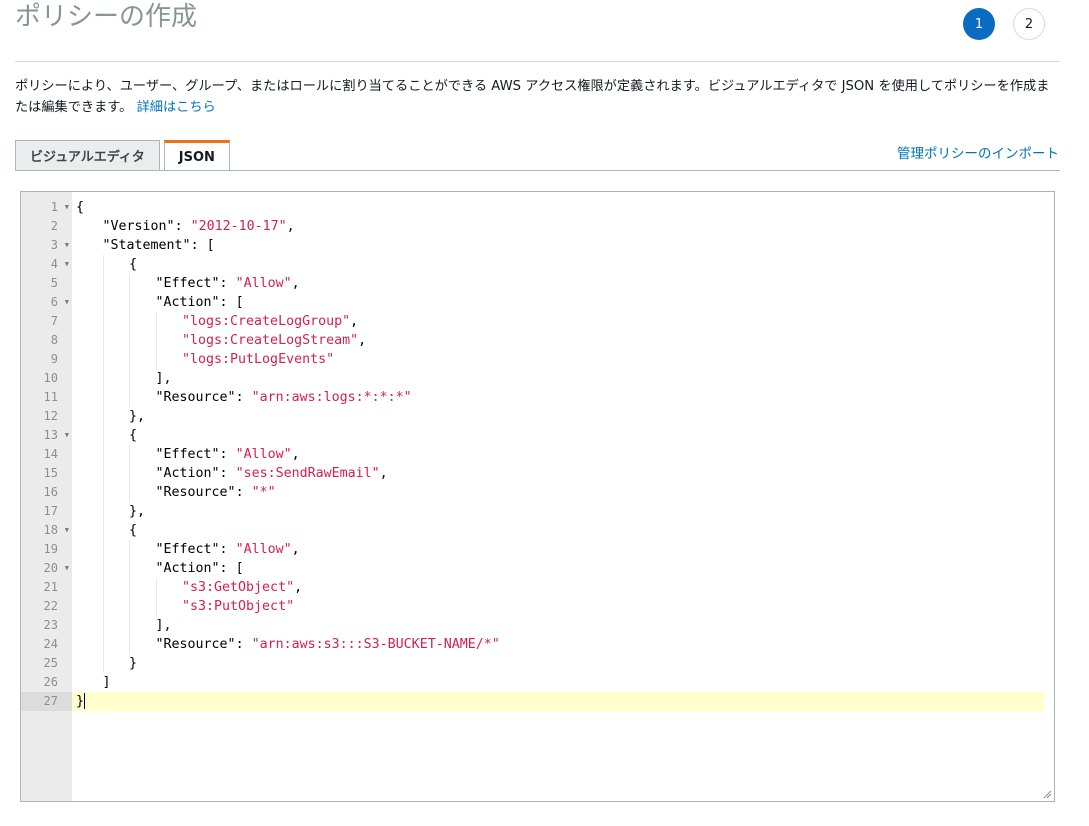 This screenshot has width=1089, height=826. I want to click on code-line: 6 ▼ "Action": [, so click(532, 302).